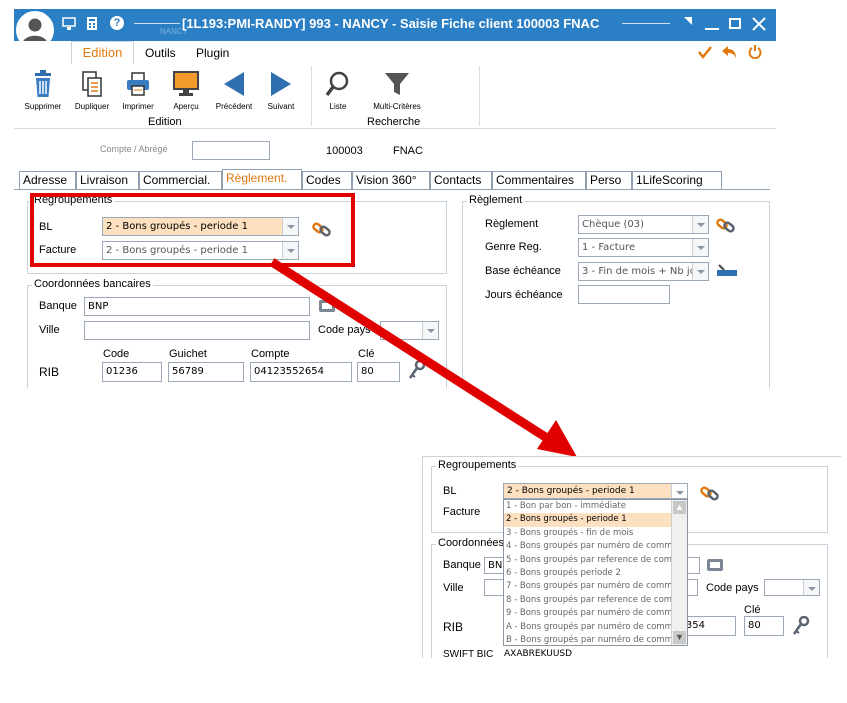 The image size is (847, 703). I want to click on calendar-pen-icon, so click(727, 271).